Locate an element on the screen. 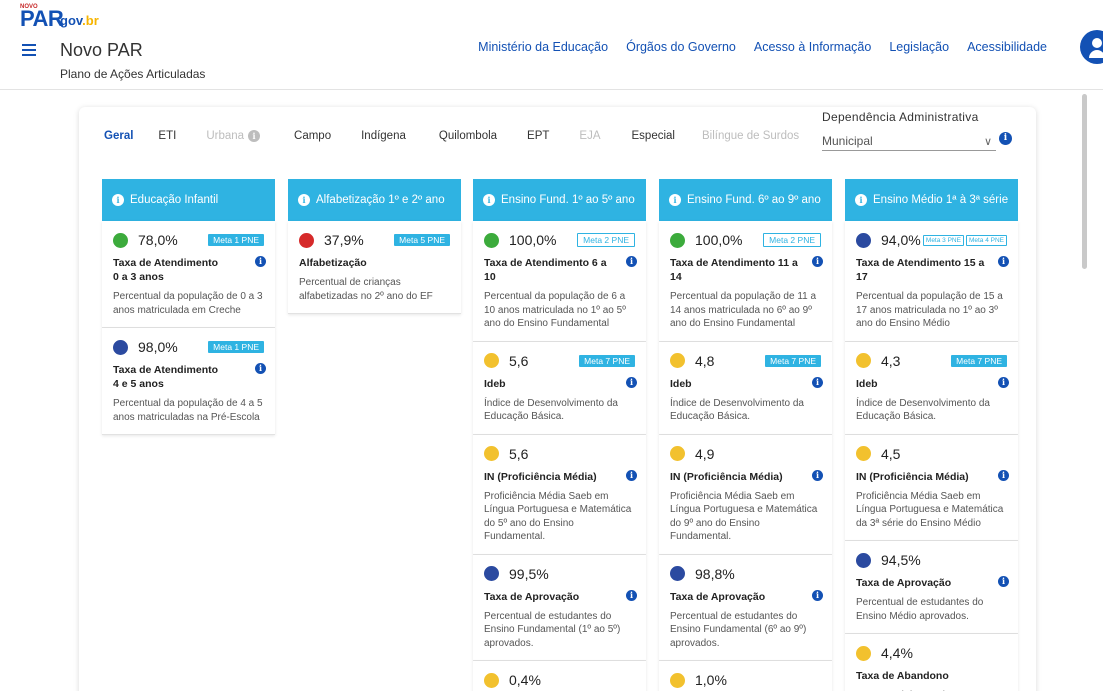 The height and width of the screenshot is (691, 1103). tab-label: ETI is located at coordinates (167, 136).